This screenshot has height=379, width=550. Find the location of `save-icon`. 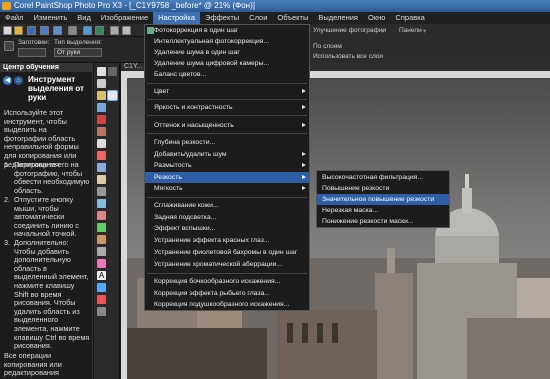

save-icon is located at coordinates (44, 30).